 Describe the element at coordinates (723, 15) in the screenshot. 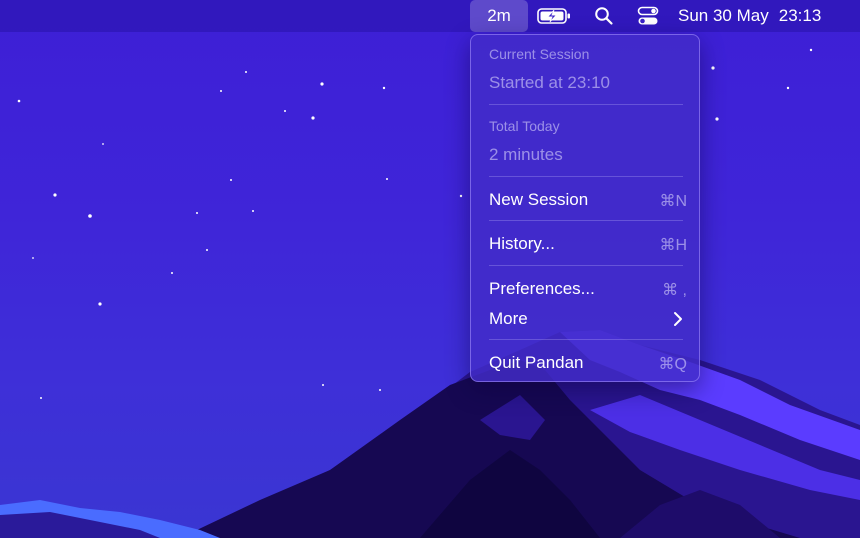

I see `clock-date: Sun 30 May` at that location.